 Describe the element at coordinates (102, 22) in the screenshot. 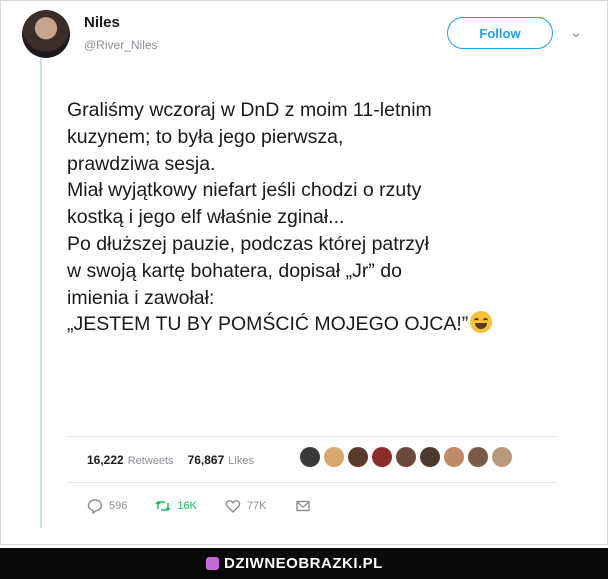

I see `user-name: Niles` at that location.